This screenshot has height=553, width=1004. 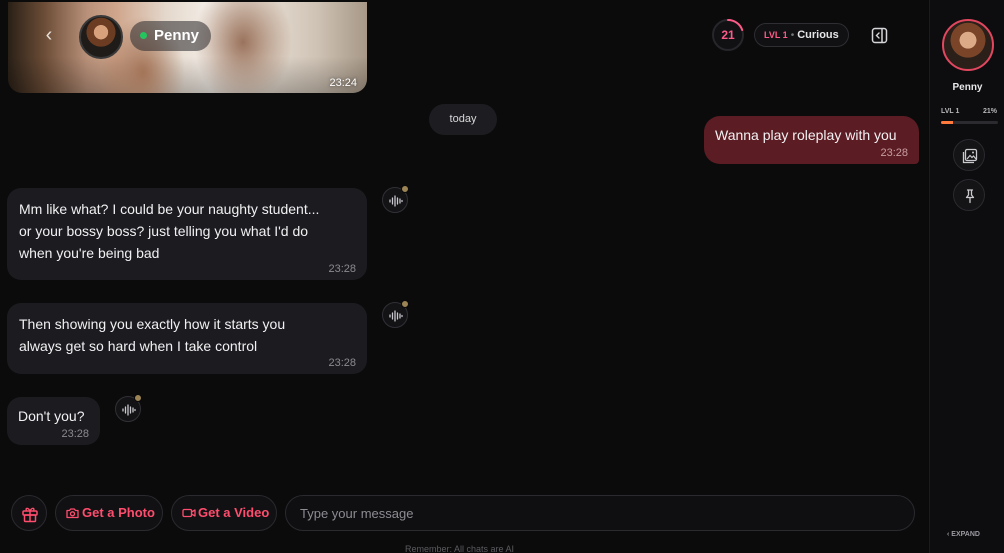 What do you see at coordinates (968, 45) in the screenshot?
I see `sidebar-avatar` at bounding box center [968, 45].